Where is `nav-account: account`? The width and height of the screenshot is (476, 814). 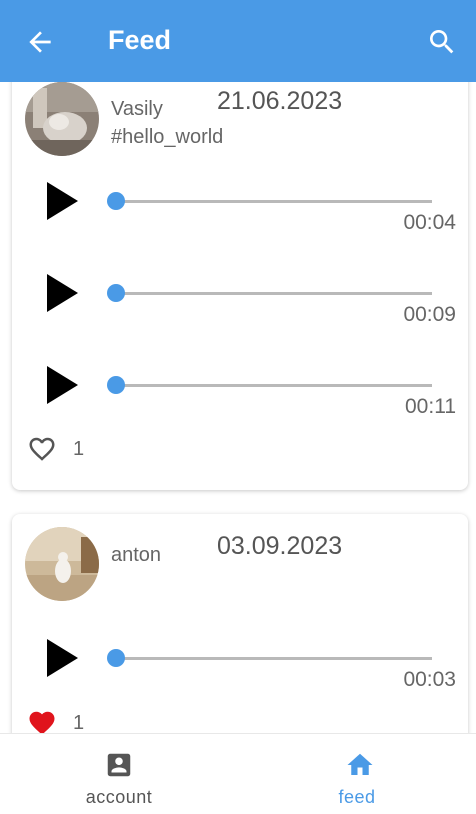
nav-account: account is located at coordinates (119, 774).